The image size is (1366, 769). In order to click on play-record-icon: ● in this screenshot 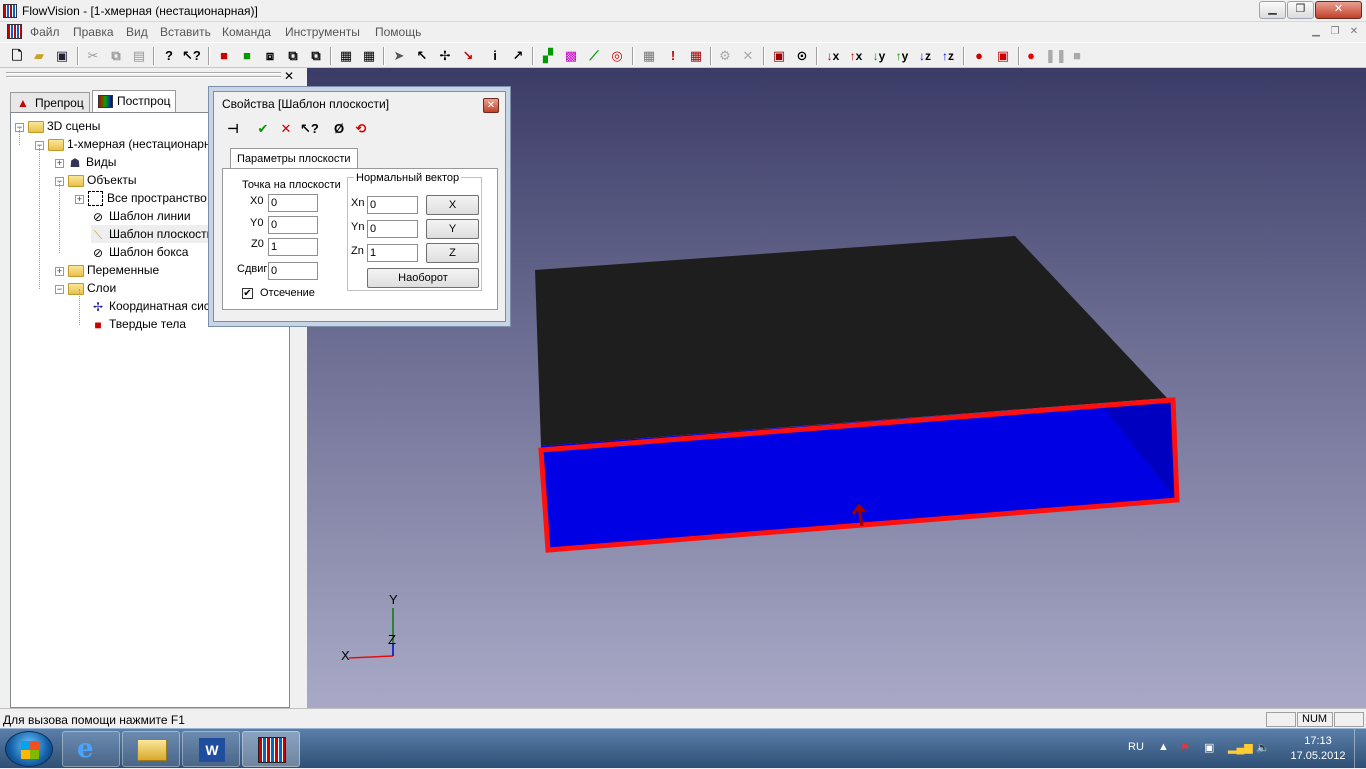, I will do `click(1031, 56)`.